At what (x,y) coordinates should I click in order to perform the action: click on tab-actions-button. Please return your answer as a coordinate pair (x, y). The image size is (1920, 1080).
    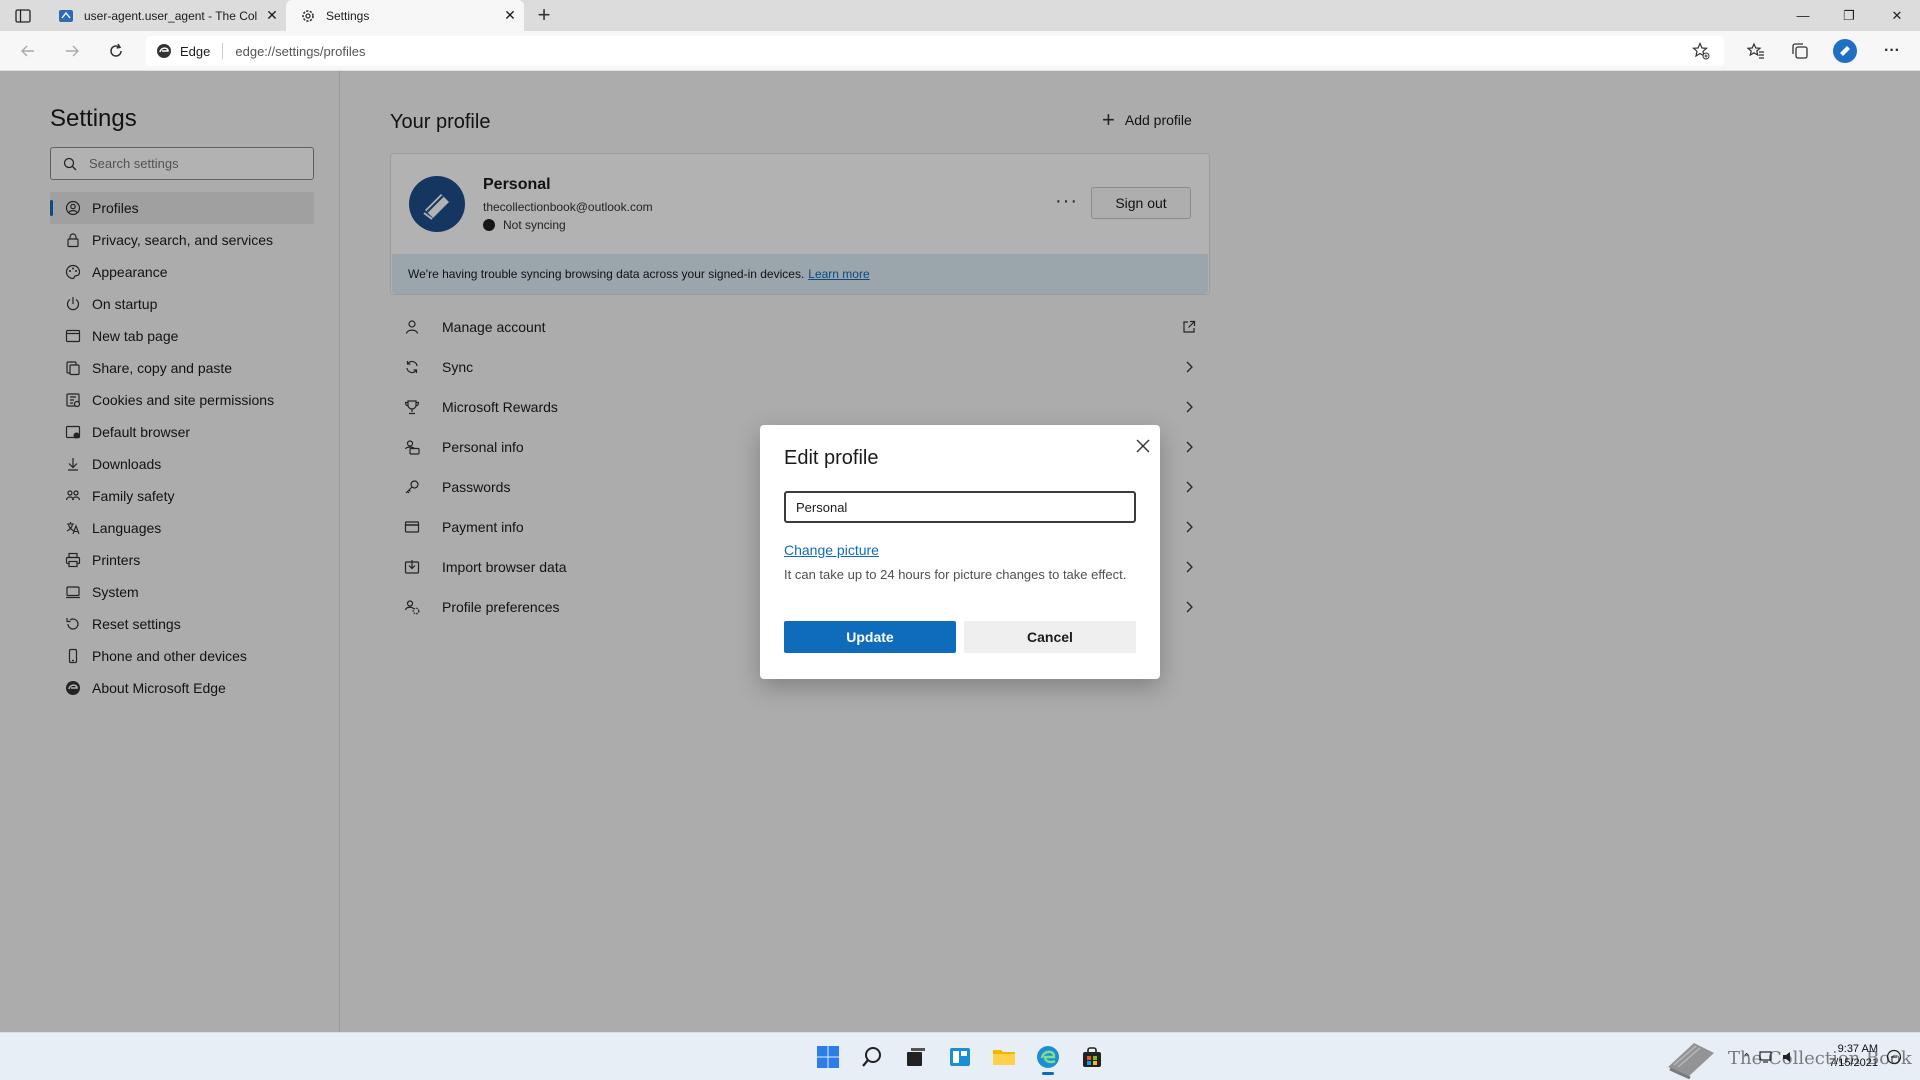
    Looking at the image, I should click on (23, 16).